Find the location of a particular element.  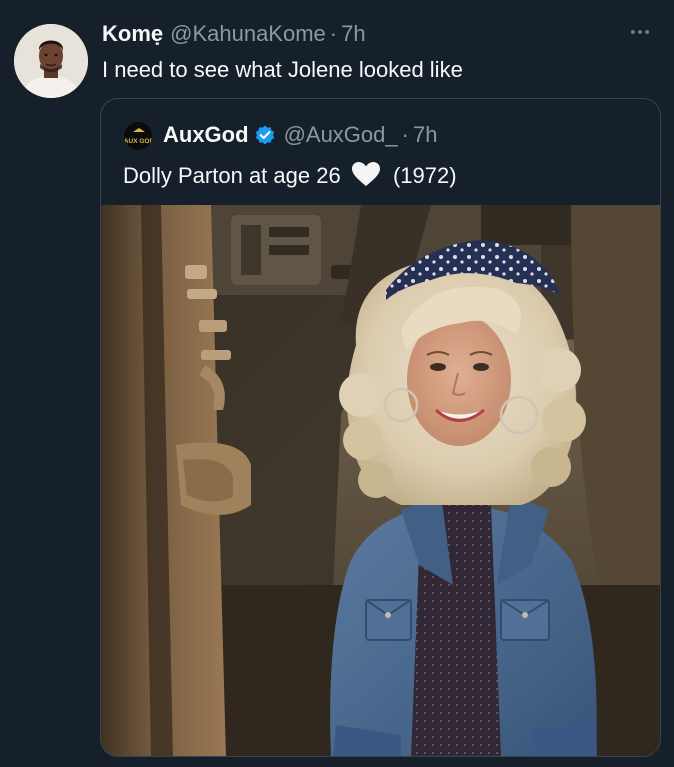

more-options-icon is located at coordinates (640, 32).